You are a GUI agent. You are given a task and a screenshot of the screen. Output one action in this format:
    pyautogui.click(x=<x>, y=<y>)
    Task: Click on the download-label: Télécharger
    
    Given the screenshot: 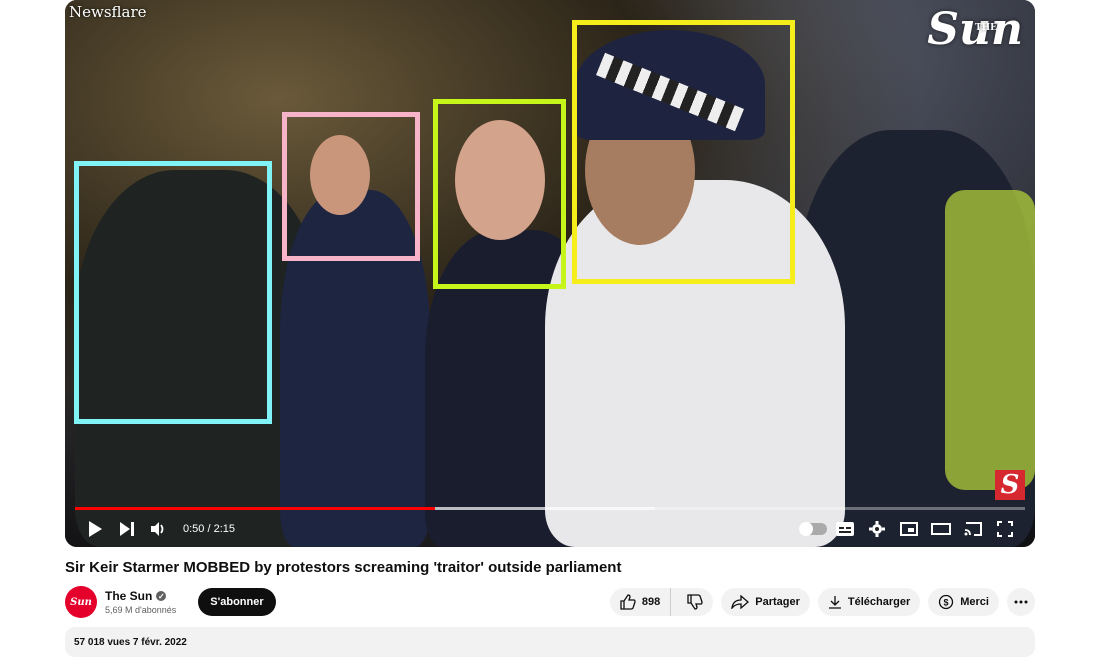 What is the action you would take?
    pyautogui.click(x=879, y=602)
    